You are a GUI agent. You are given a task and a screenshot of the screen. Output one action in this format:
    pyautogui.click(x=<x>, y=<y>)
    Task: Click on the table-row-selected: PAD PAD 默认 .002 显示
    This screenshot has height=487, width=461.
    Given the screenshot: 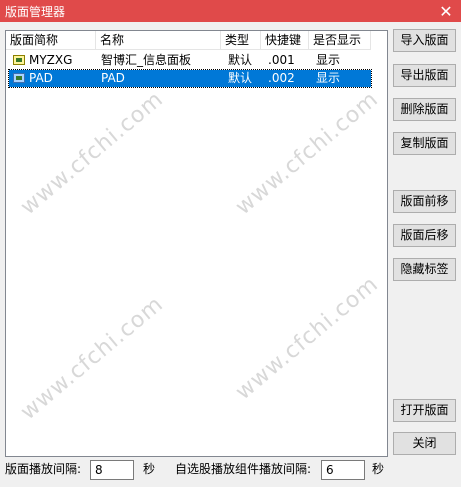 What is the action you would take?
    pyautogui.click(x=190, y=78)
    